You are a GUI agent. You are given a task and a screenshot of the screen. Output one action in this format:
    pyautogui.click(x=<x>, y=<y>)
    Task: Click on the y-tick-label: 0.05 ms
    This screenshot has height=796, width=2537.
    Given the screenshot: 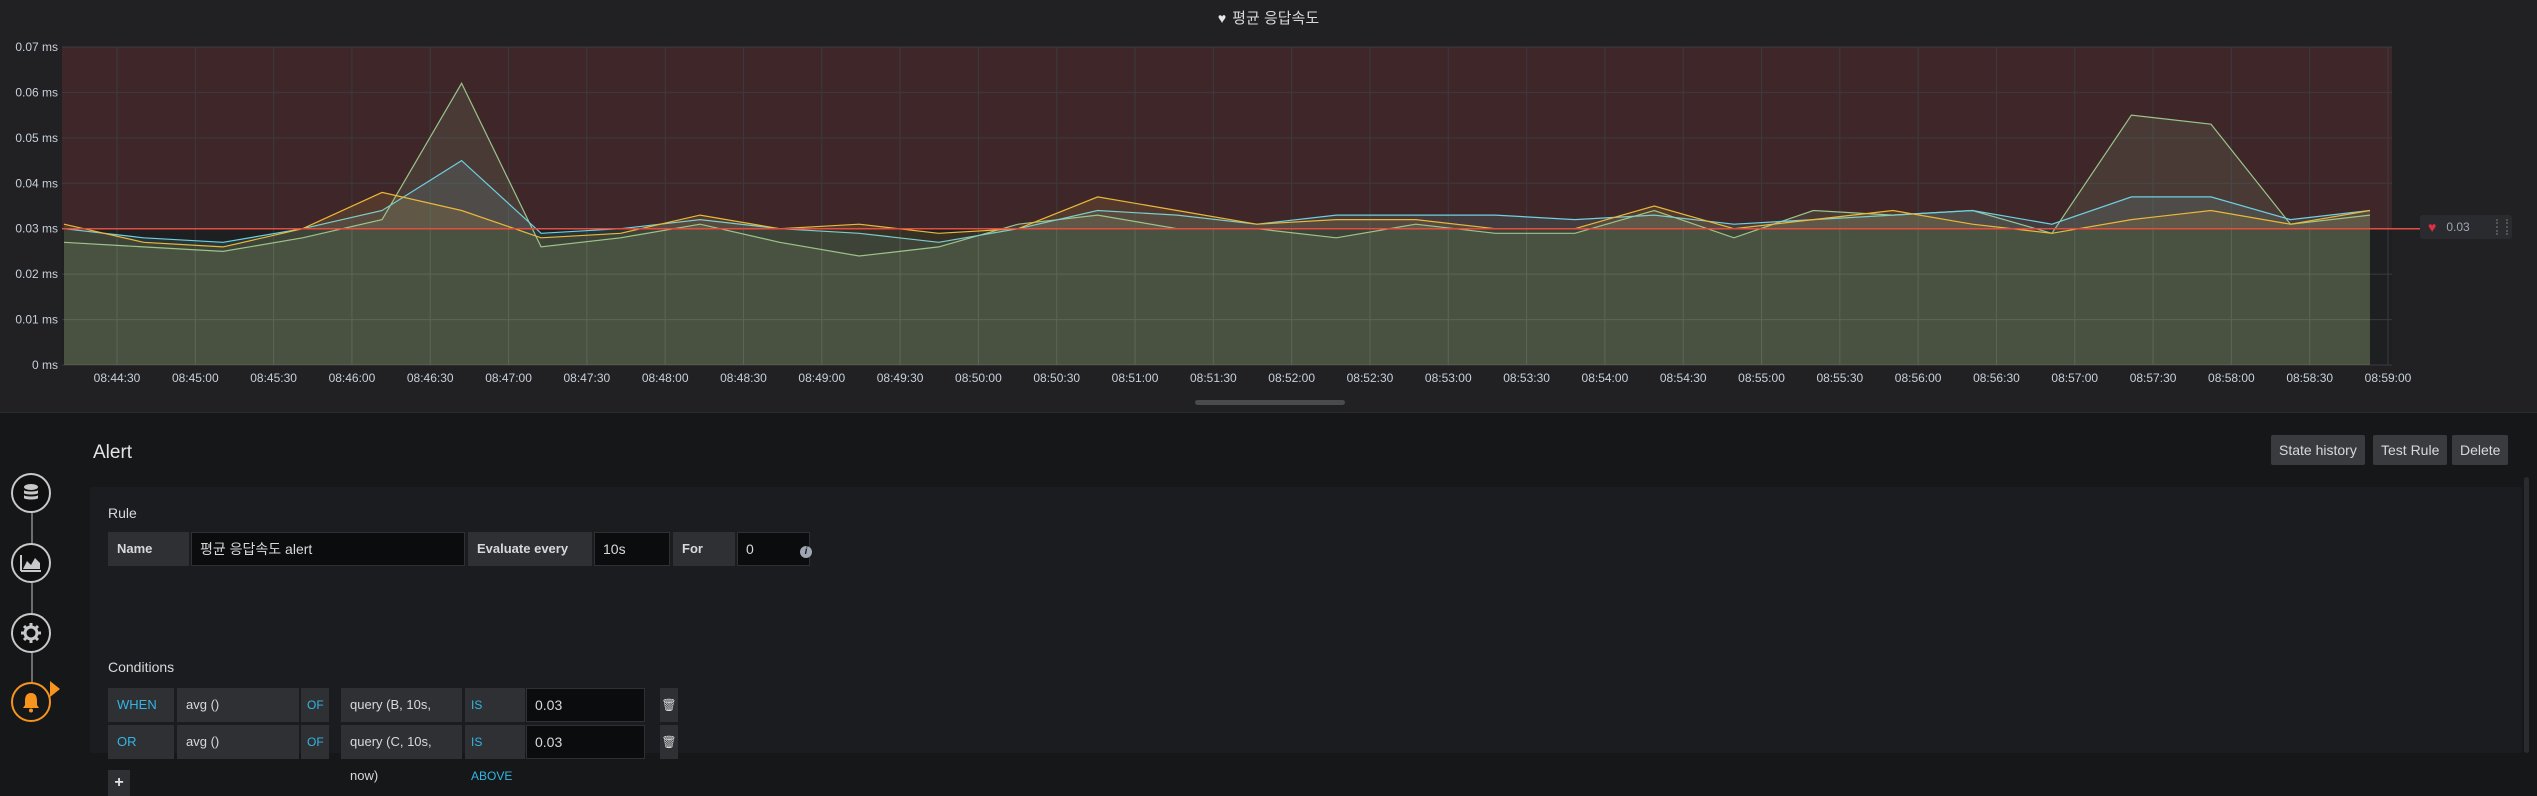 What is the action you would take?
    pyautogui.click(x=36, y=138)
    